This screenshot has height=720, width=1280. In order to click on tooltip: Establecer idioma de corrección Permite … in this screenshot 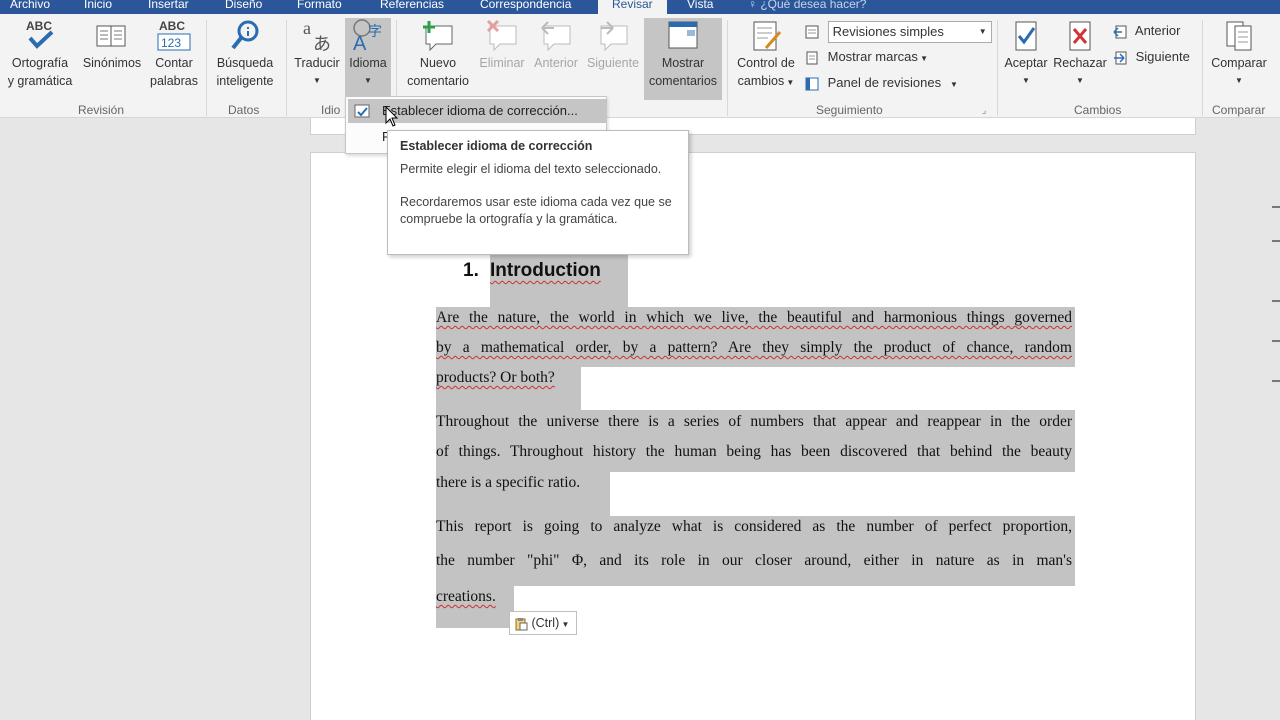, I will do `click(538, 192)`.